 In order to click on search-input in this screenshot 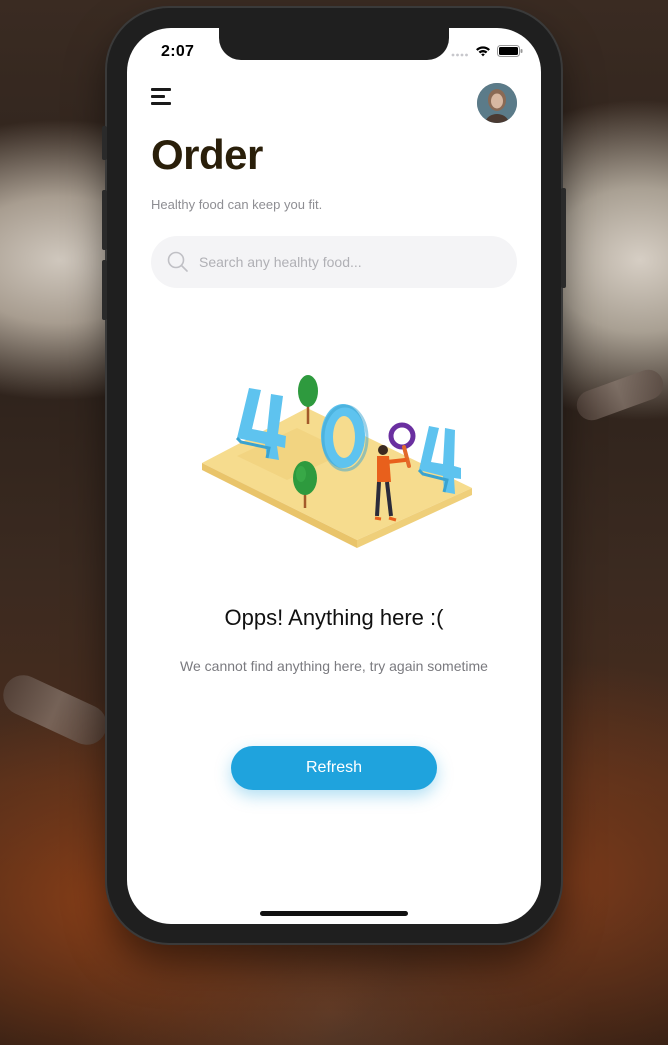, I will do `click(349, 262)`.